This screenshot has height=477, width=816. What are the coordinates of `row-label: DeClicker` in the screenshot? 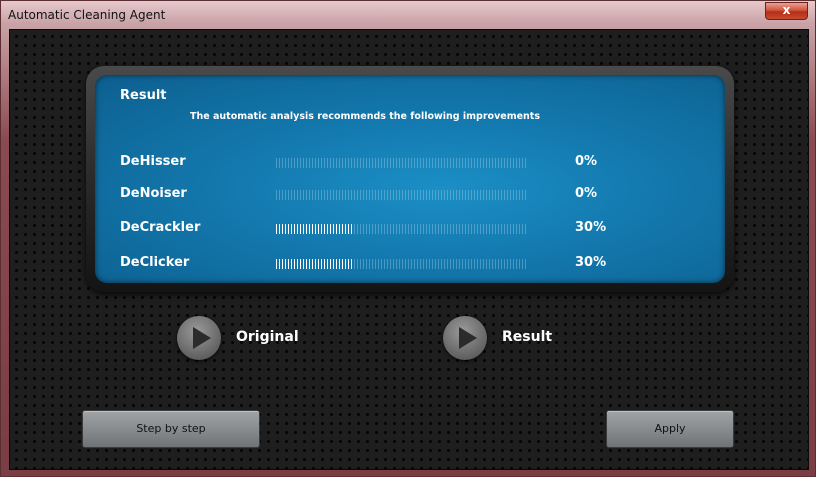 It's located at (155, 262).